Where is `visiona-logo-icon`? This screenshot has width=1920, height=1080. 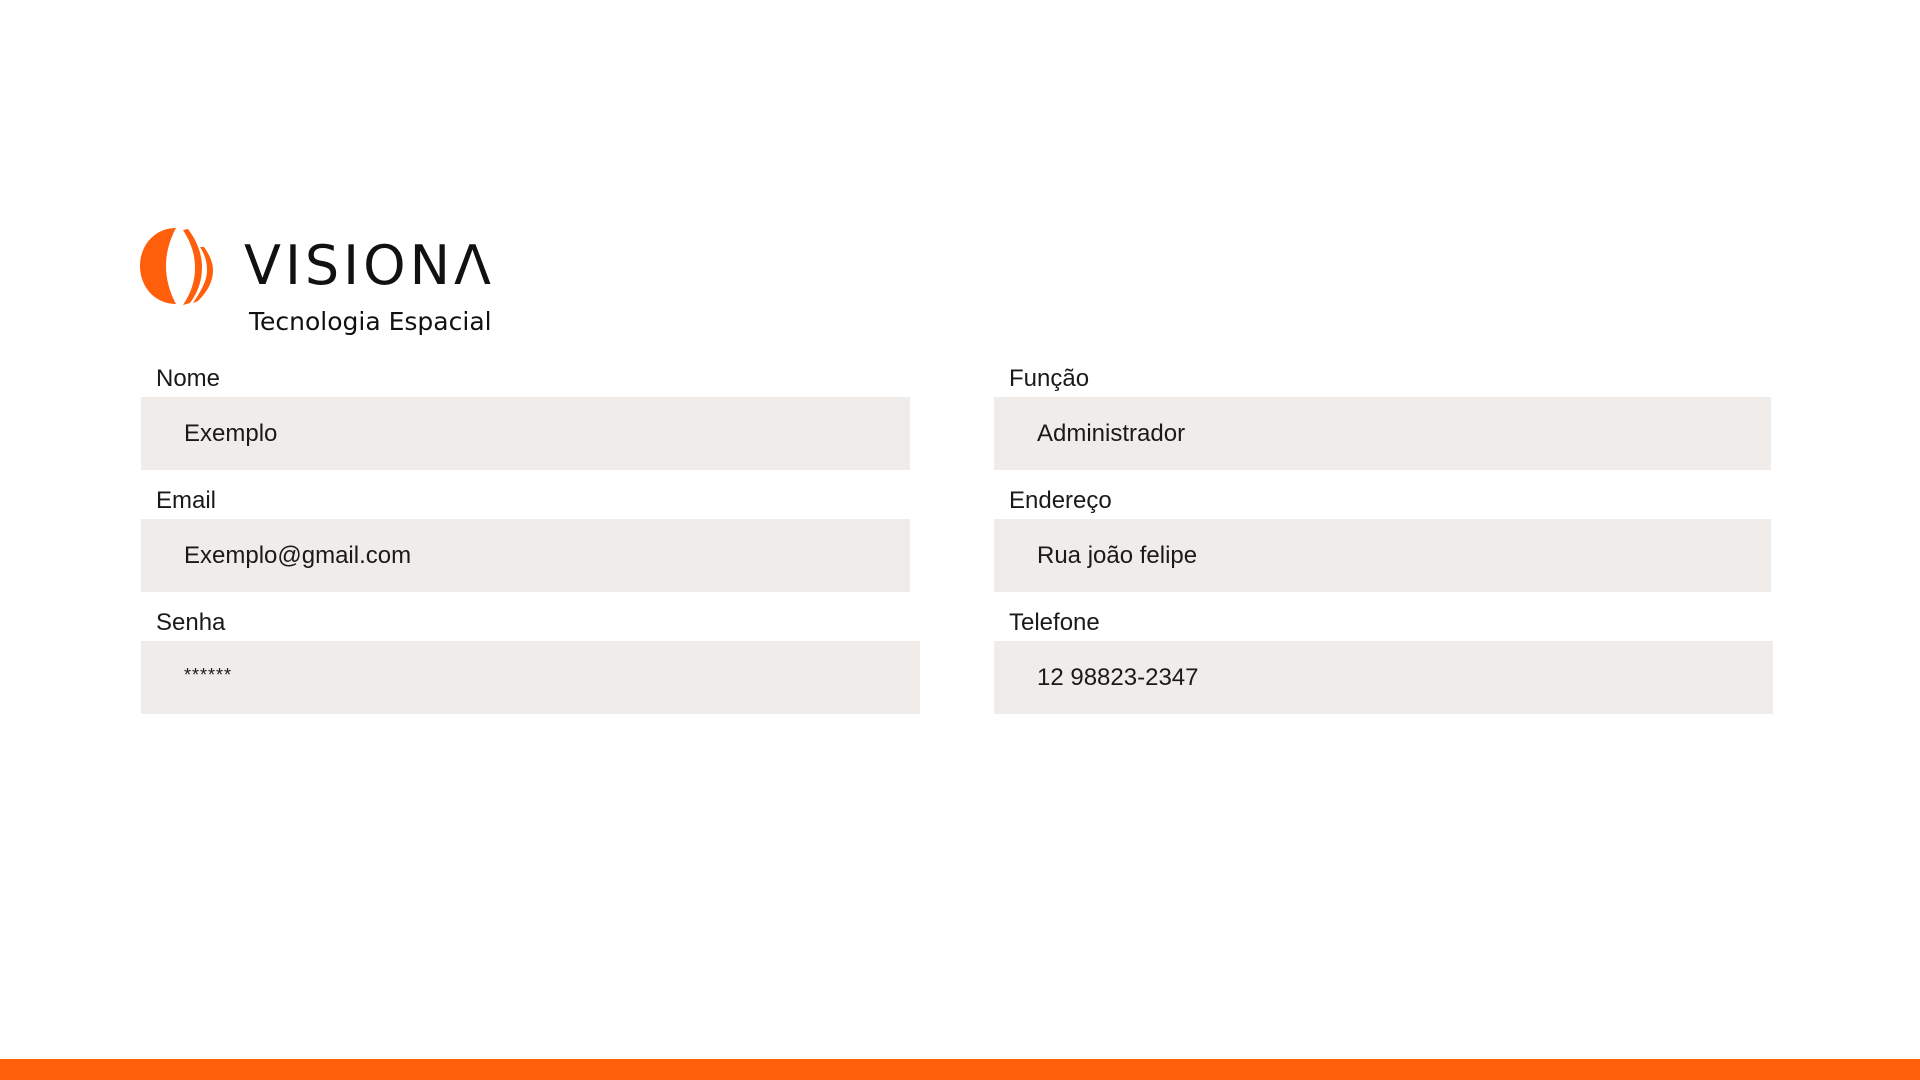 visiona-logo-icon is located at coordinates (176, 266).